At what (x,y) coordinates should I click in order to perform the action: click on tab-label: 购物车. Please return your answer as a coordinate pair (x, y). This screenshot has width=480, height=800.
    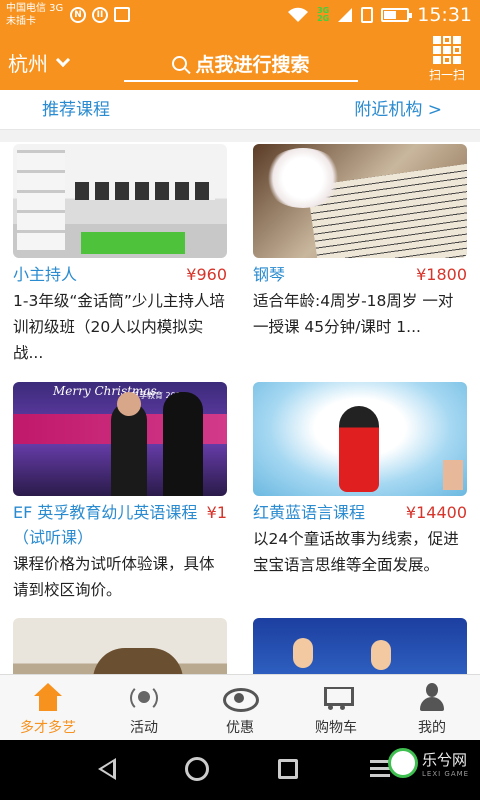
    Looking at the image, I should click on (336, 728).